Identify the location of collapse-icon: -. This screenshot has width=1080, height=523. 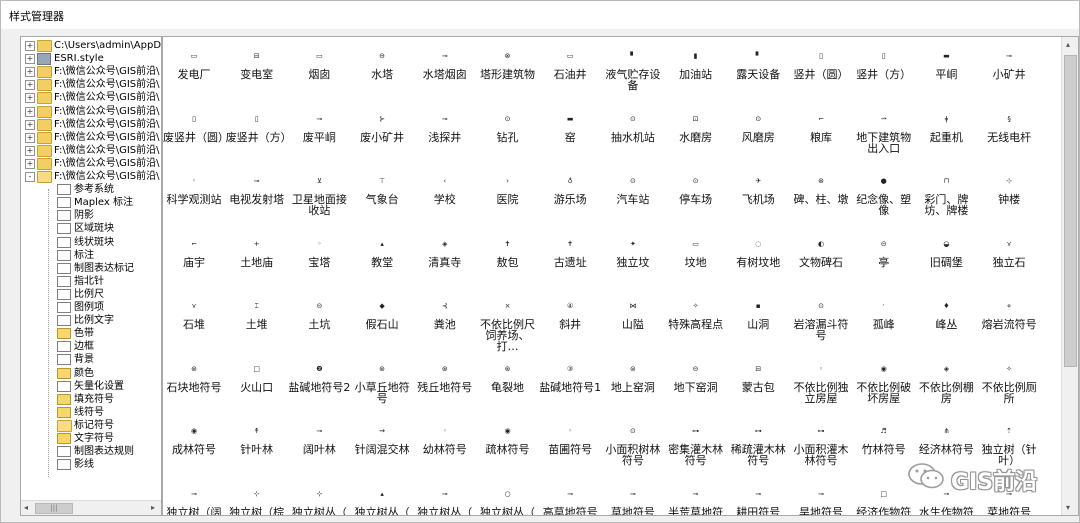
(30, 177).